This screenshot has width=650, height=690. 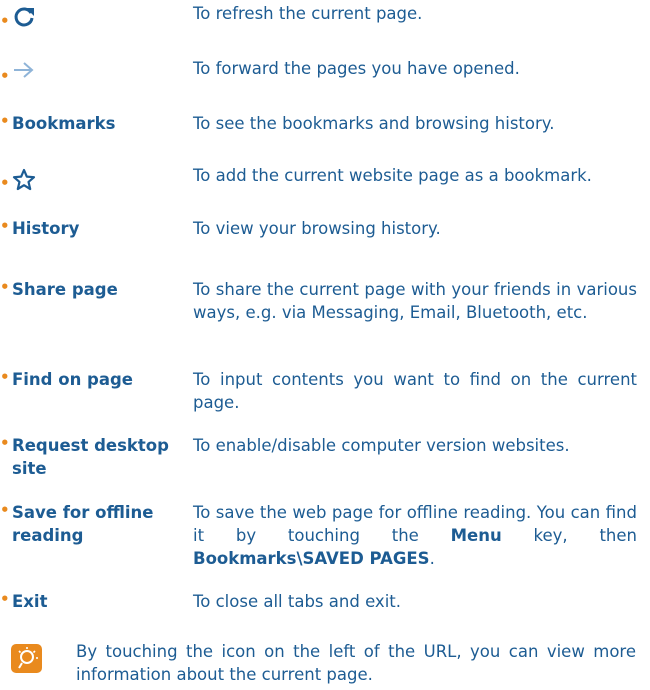 What do you see at coordinates (297, 601) in the screenshot?
I see `item-description: To close all tabs and exit.` at bounding box center [297, 601].